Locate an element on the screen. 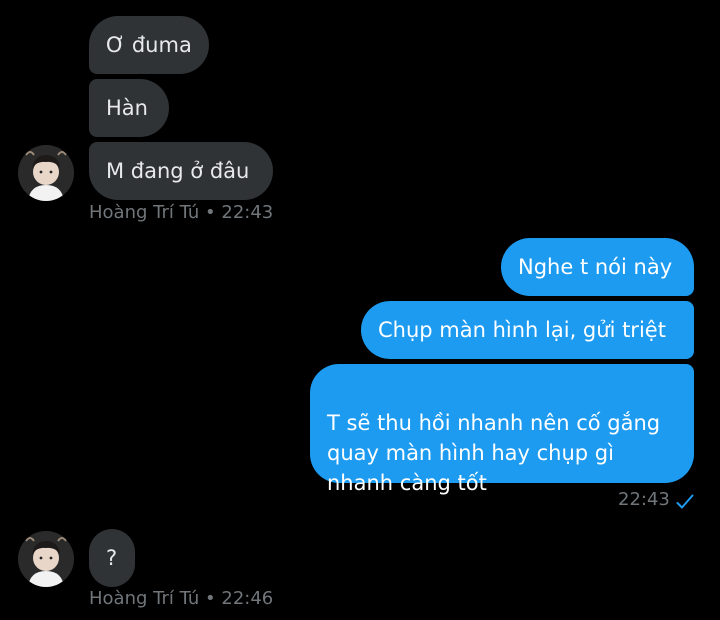  message-text: Hàn is located at coordinates (127, 108).